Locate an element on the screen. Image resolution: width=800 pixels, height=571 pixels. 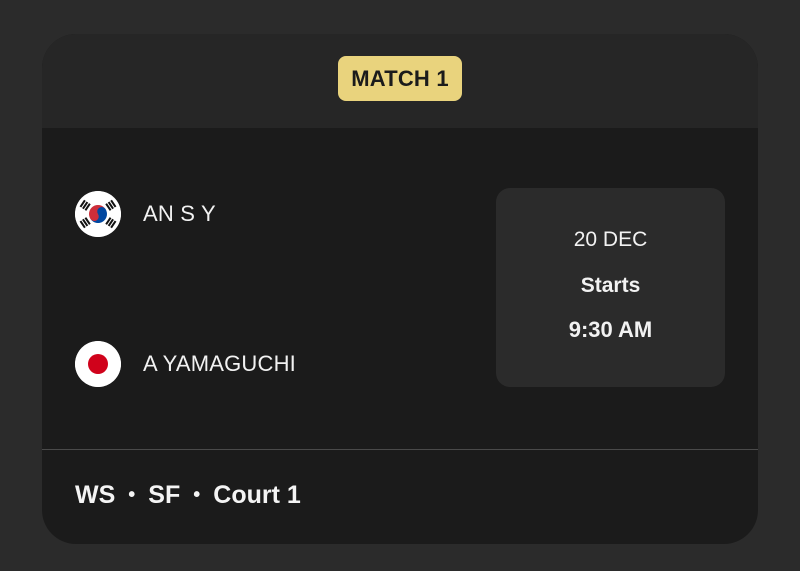
court-label: Court 1 is located at coordinates (257, 495).